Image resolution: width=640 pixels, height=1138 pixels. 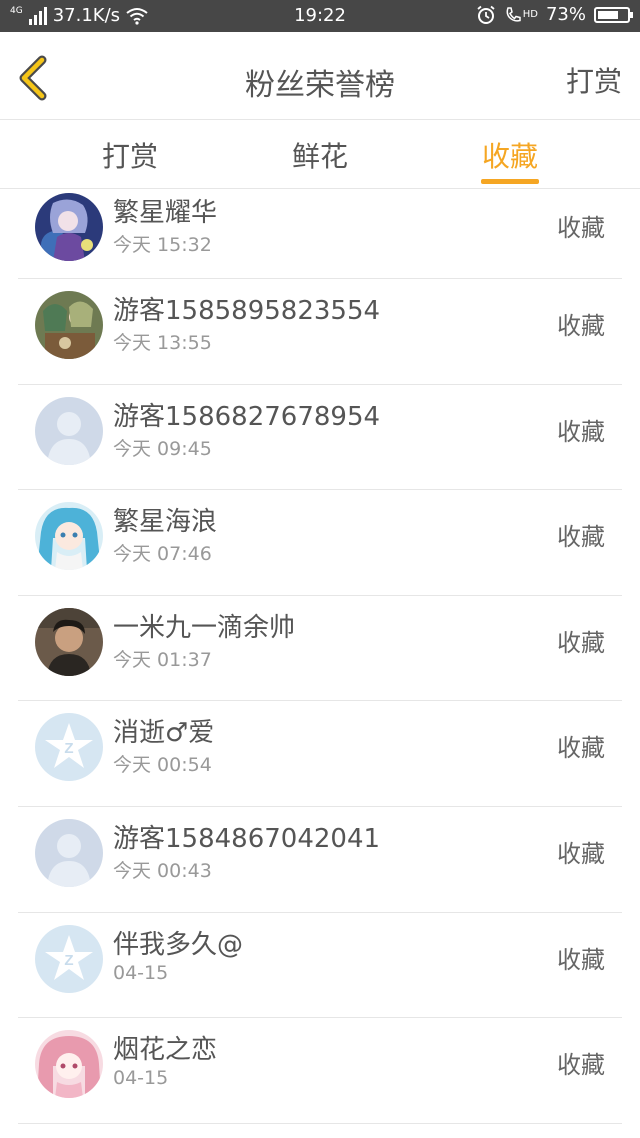 What do you see at coordinates (530, 14) in the screenshot?
I see `hd-label: HD` at bounding box center [530, 14].